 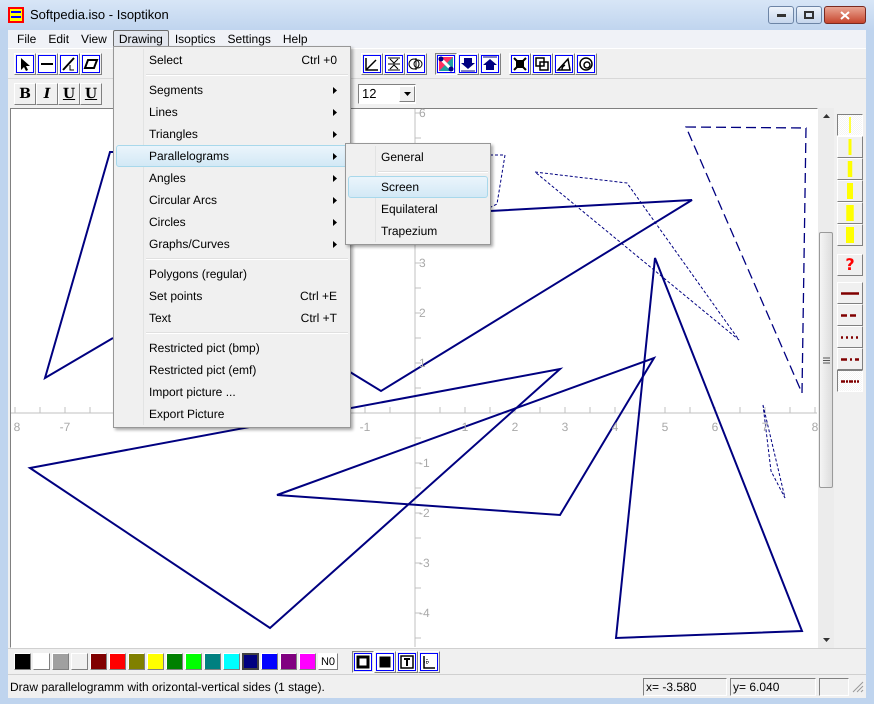 What do you see at coordinates (232, 178) in the screenshot?
I see `menu-item: Angles` at bounding box center [232, 178].